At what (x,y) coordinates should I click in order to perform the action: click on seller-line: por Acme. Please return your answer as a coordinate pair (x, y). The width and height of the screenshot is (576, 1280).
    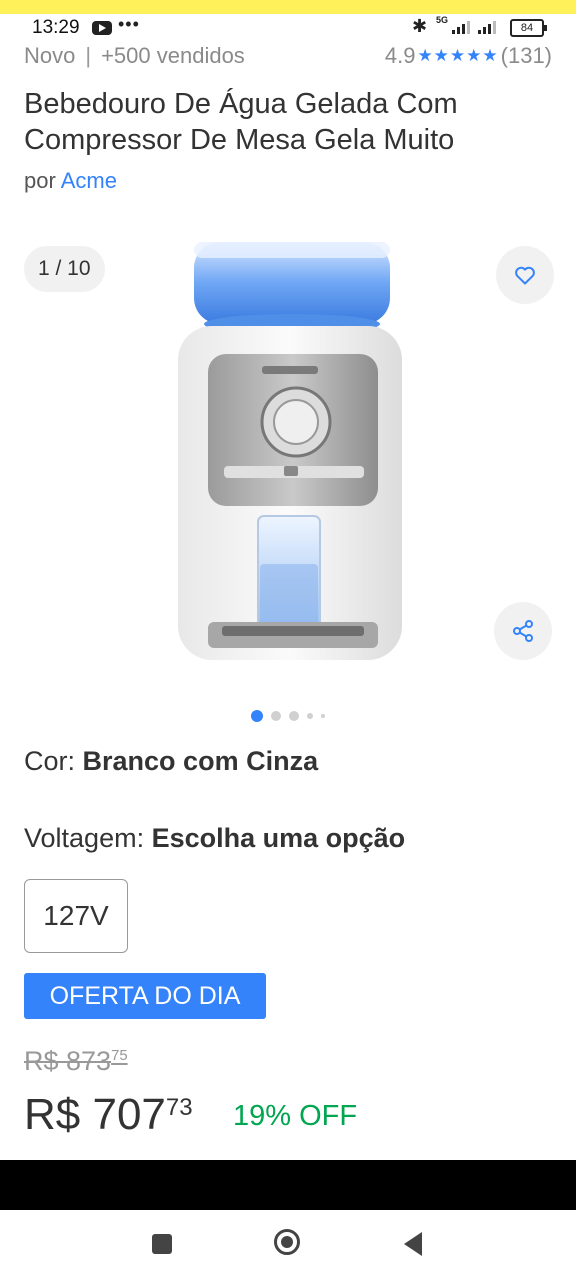
    Looking at the image, I should click on (70, 181).